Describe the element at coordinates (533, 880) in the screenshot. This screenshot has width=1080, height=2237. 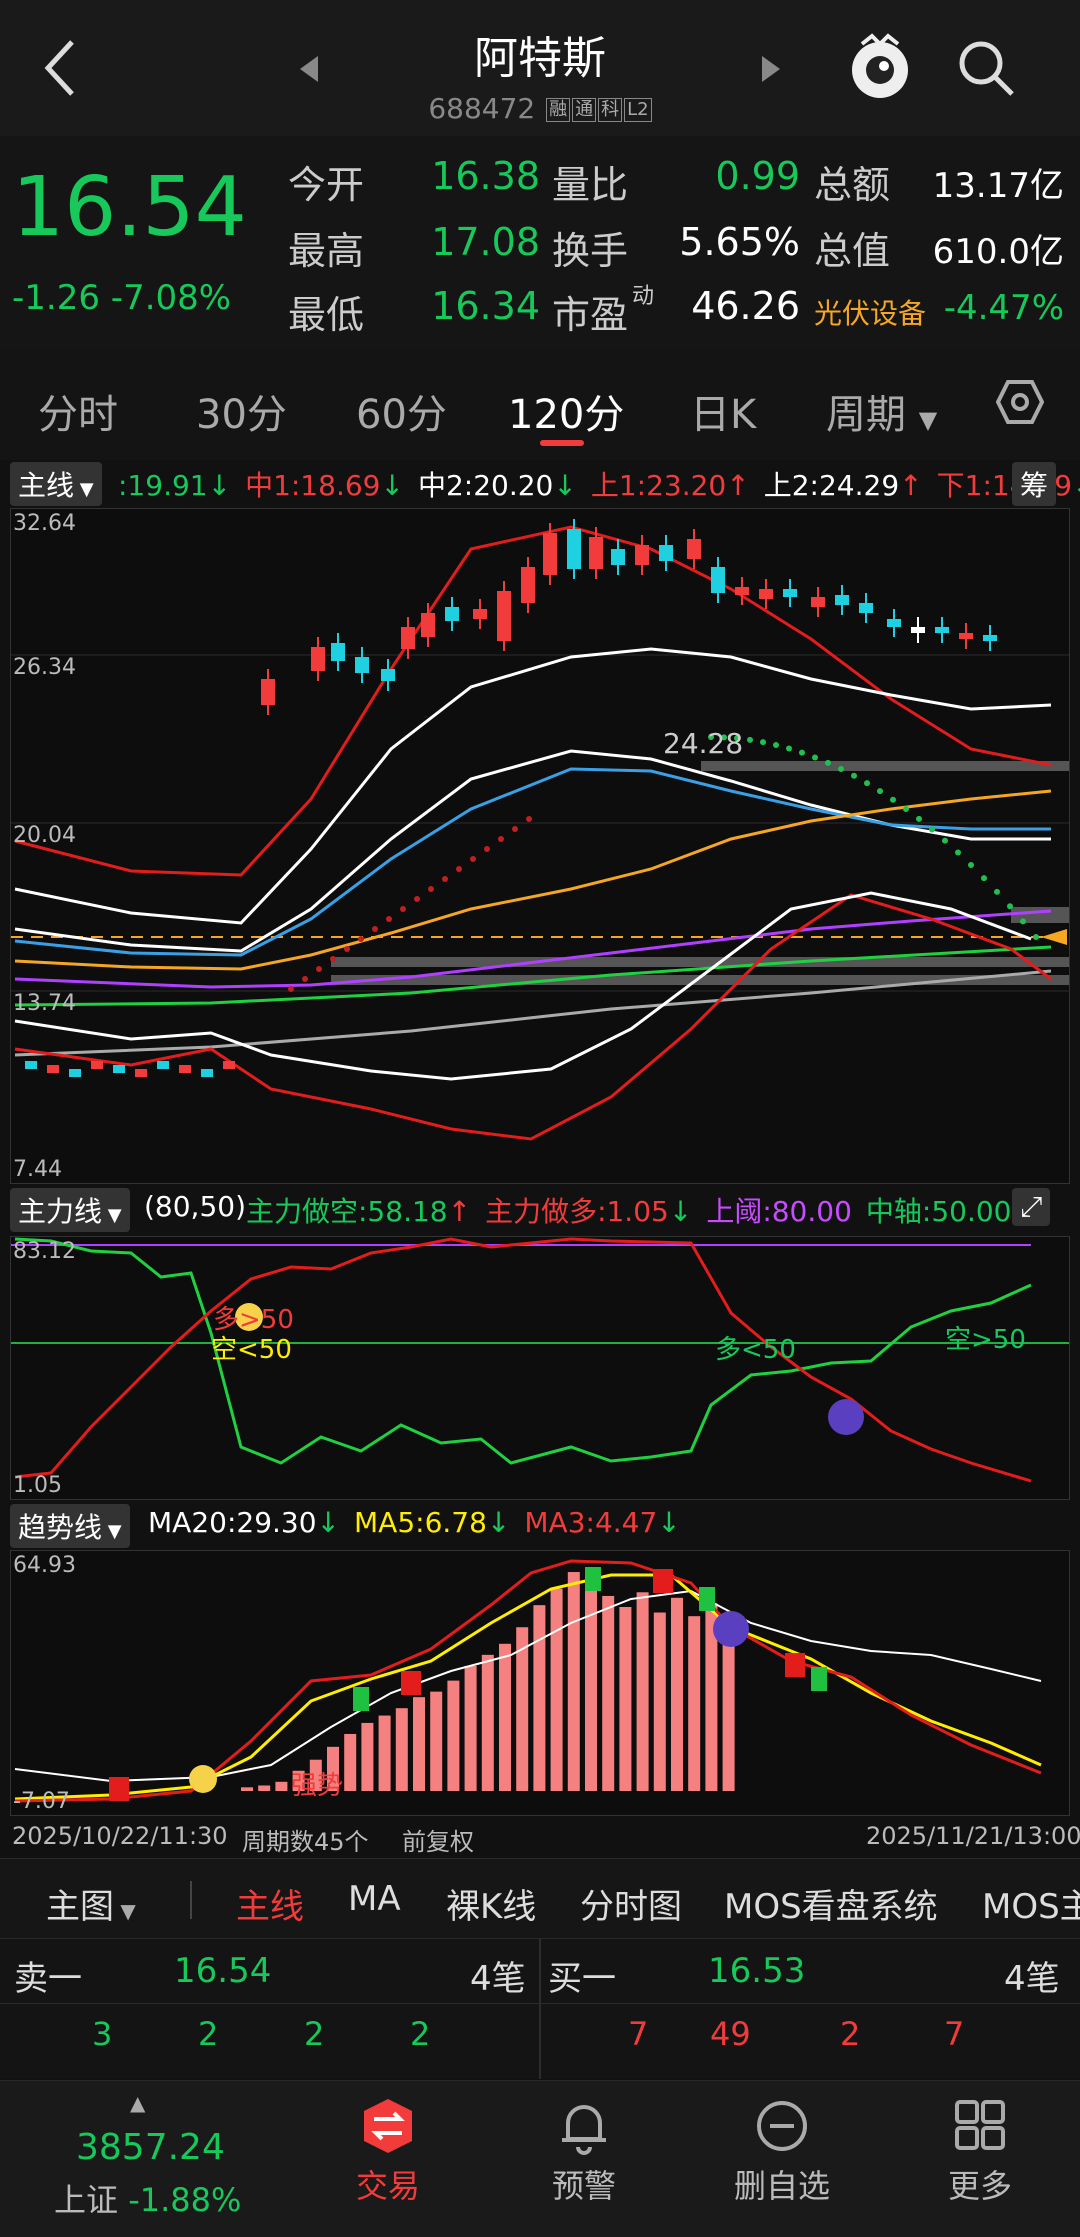
I see `ma-orange-line` at that location.